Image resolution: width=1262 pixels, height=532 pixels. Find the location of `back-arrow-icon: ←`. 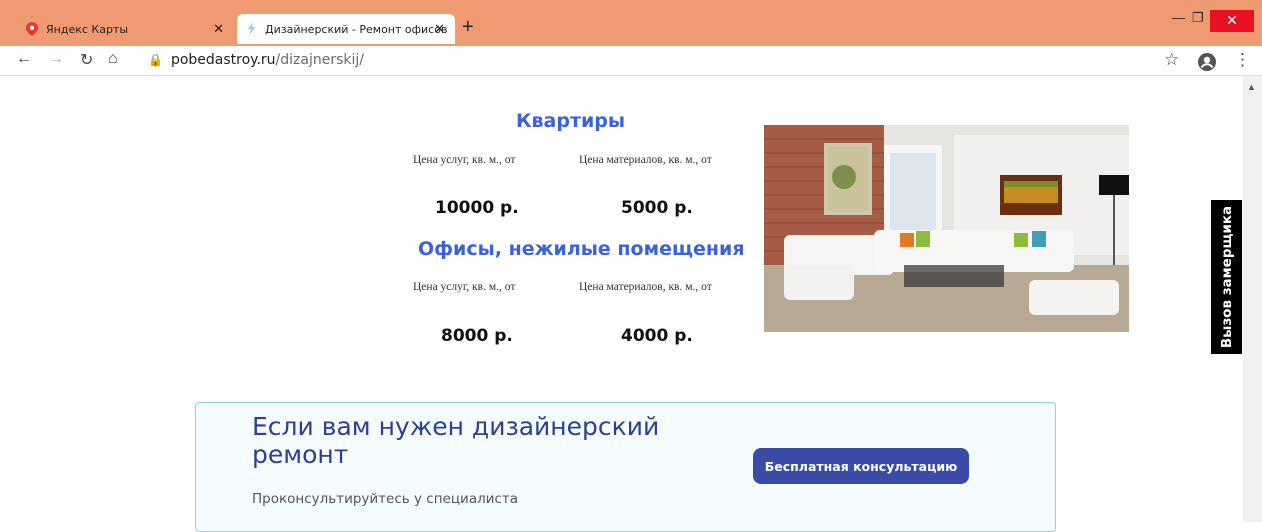

back-arrow-icon: ← is located at coordinates (24, 59).